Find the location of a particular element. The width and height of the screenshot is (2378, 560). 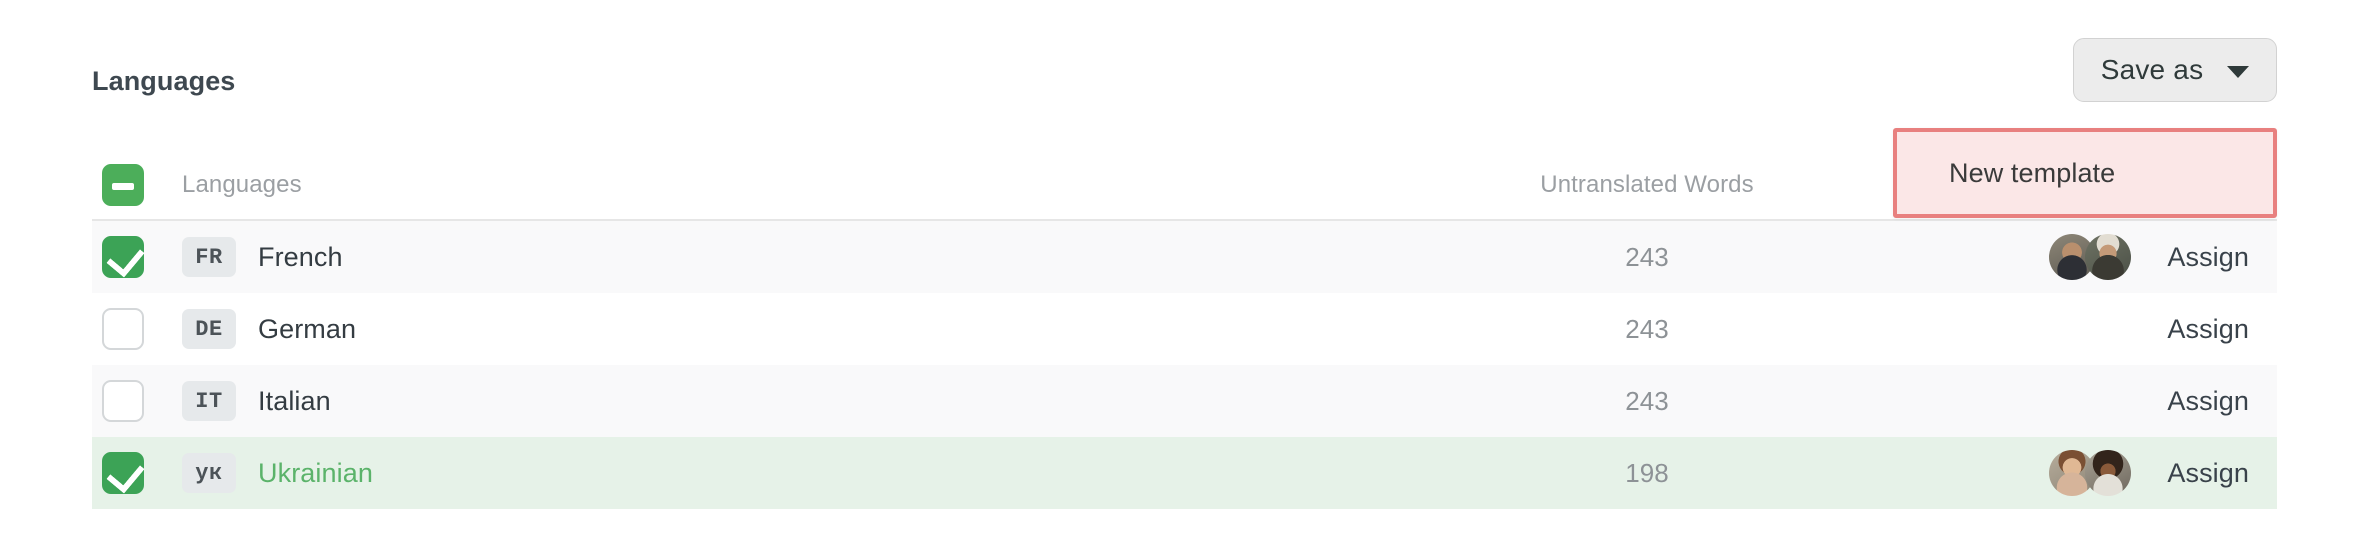

untranslated-words-value: 198 is located at coordinates (1647, 472).